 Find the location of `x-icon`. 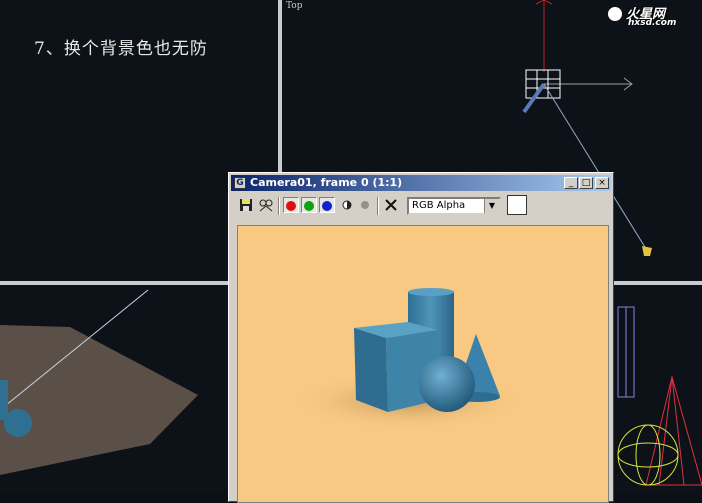

x-icon is located at coordinates (391, 205).